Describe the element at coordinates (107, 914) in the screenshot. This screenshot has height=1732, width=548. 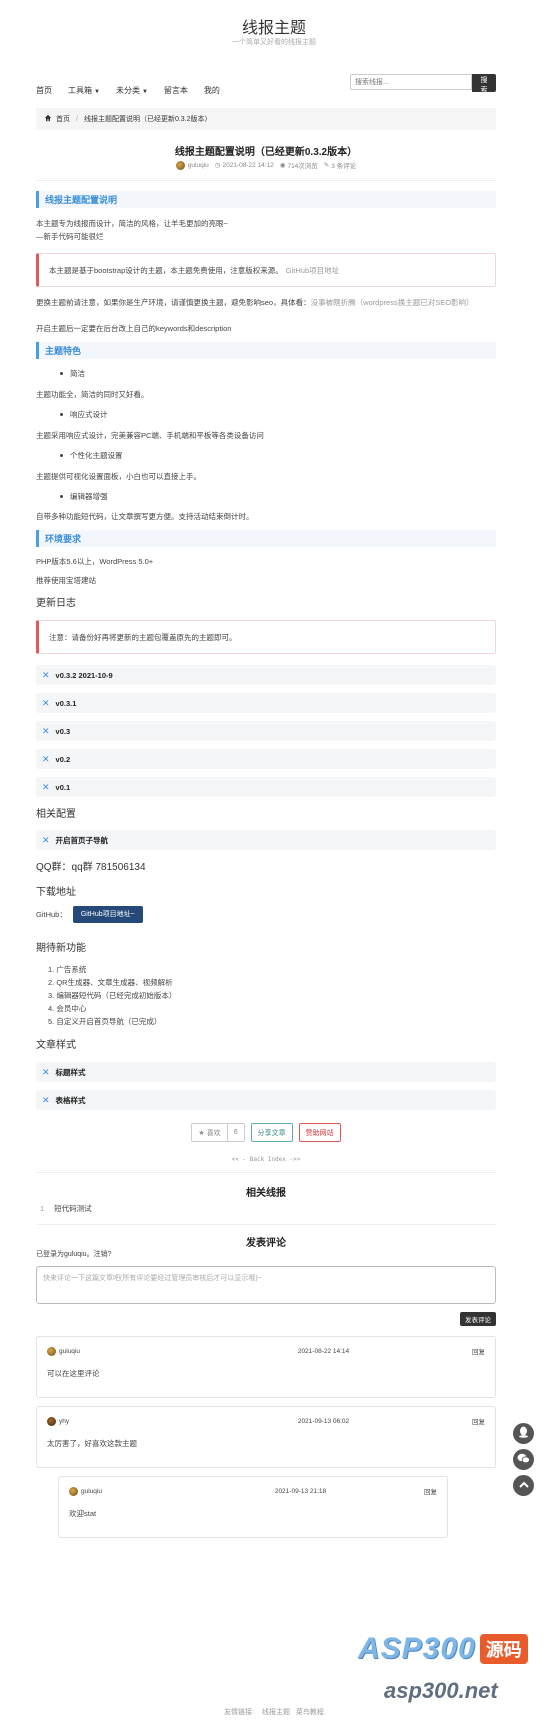
I see `github-button: GitHub项目地址~` at that location.